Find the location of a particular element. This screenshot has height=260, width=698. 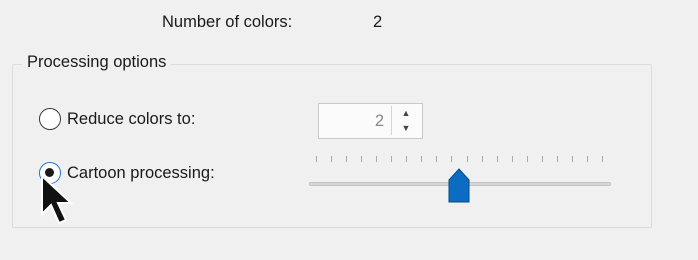

mouse-cursor-icon is located at coordinates (57, 199).